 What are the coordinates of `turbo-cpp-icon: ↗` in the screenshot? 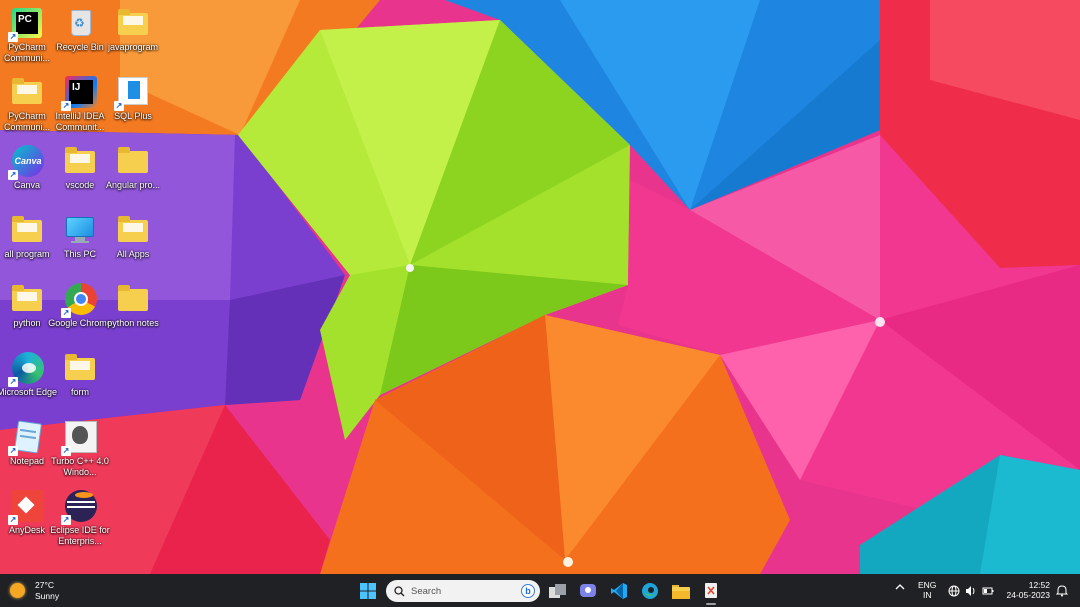 It's located at (79, 438).